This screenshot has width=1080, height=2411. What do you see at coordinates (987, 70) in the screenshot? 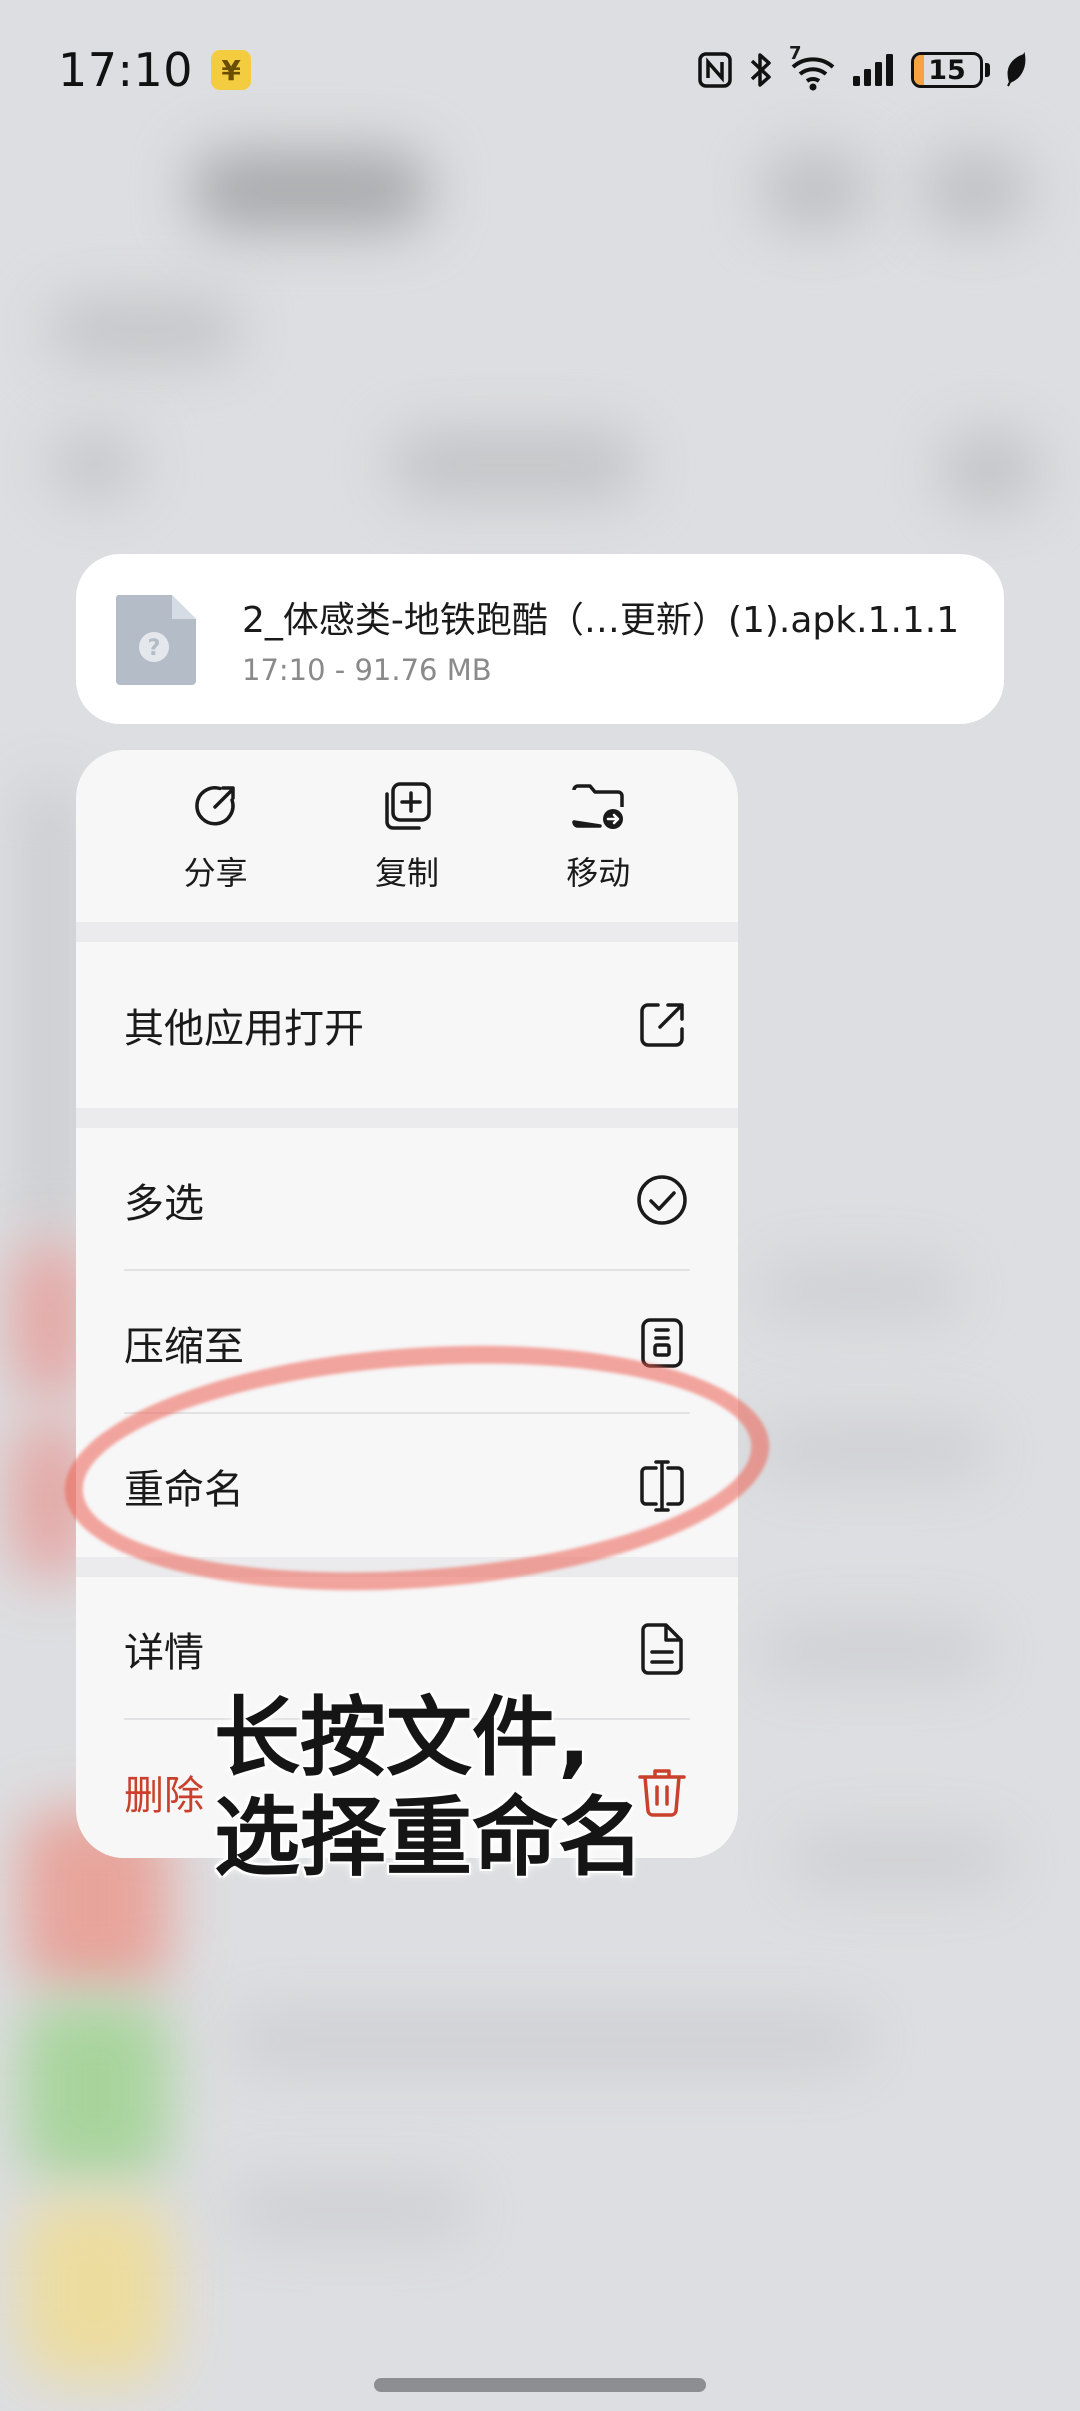
I see `battery-tip` at bounding box center [987, 70].